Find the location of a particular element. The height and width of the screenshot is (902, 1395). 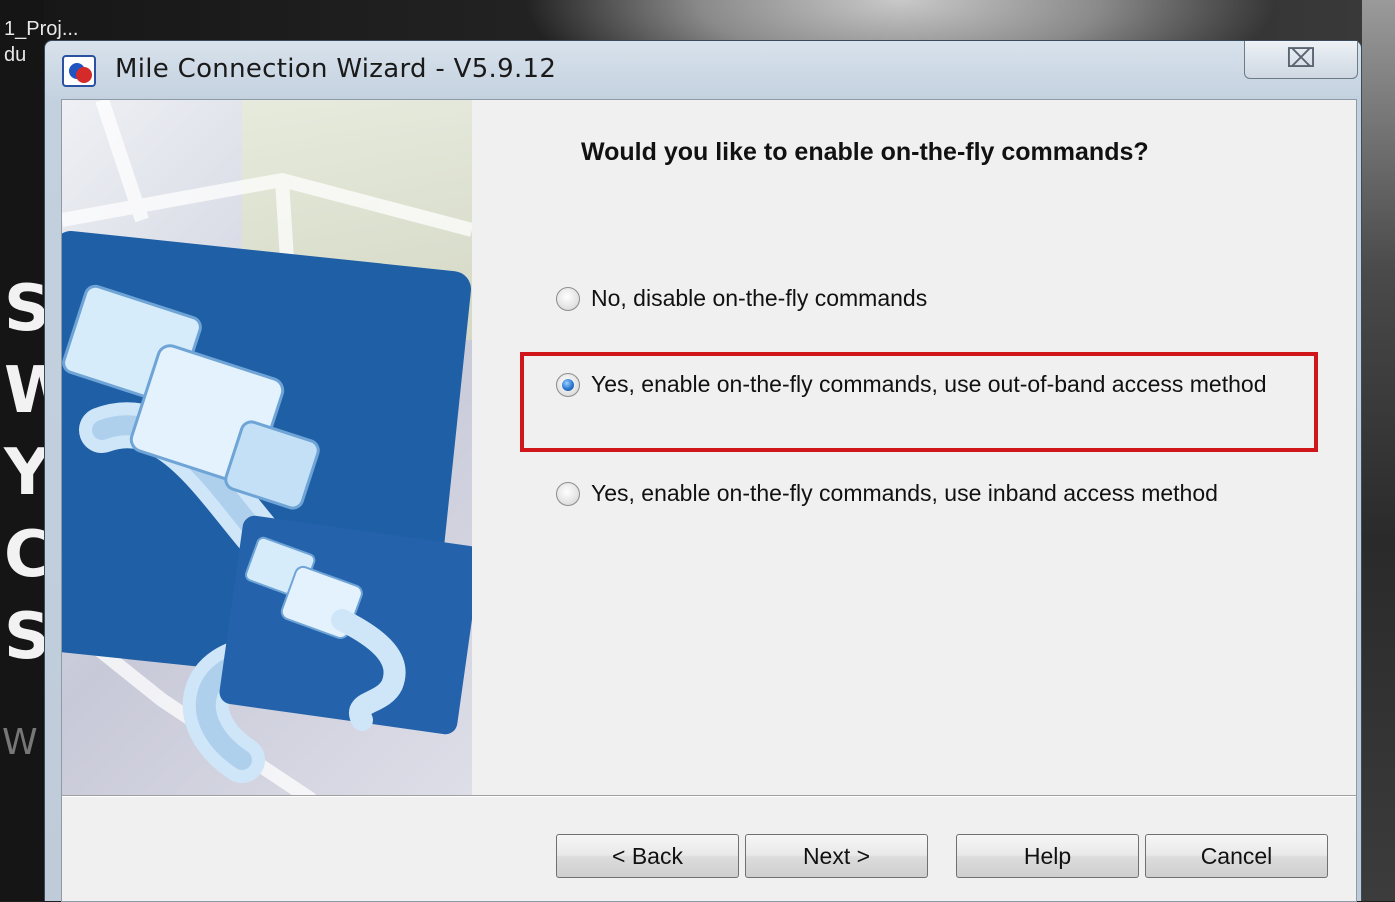

desktop-label-secondary: du is located at coordinates (15, 55).